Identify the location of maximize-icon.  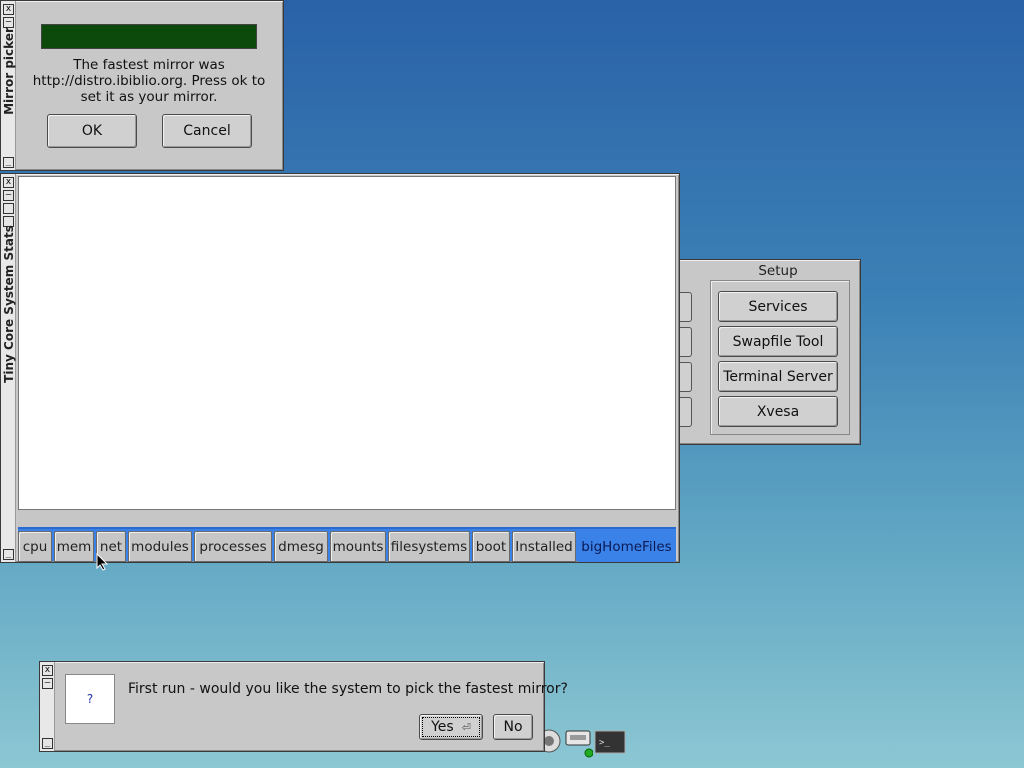
(8, 208).